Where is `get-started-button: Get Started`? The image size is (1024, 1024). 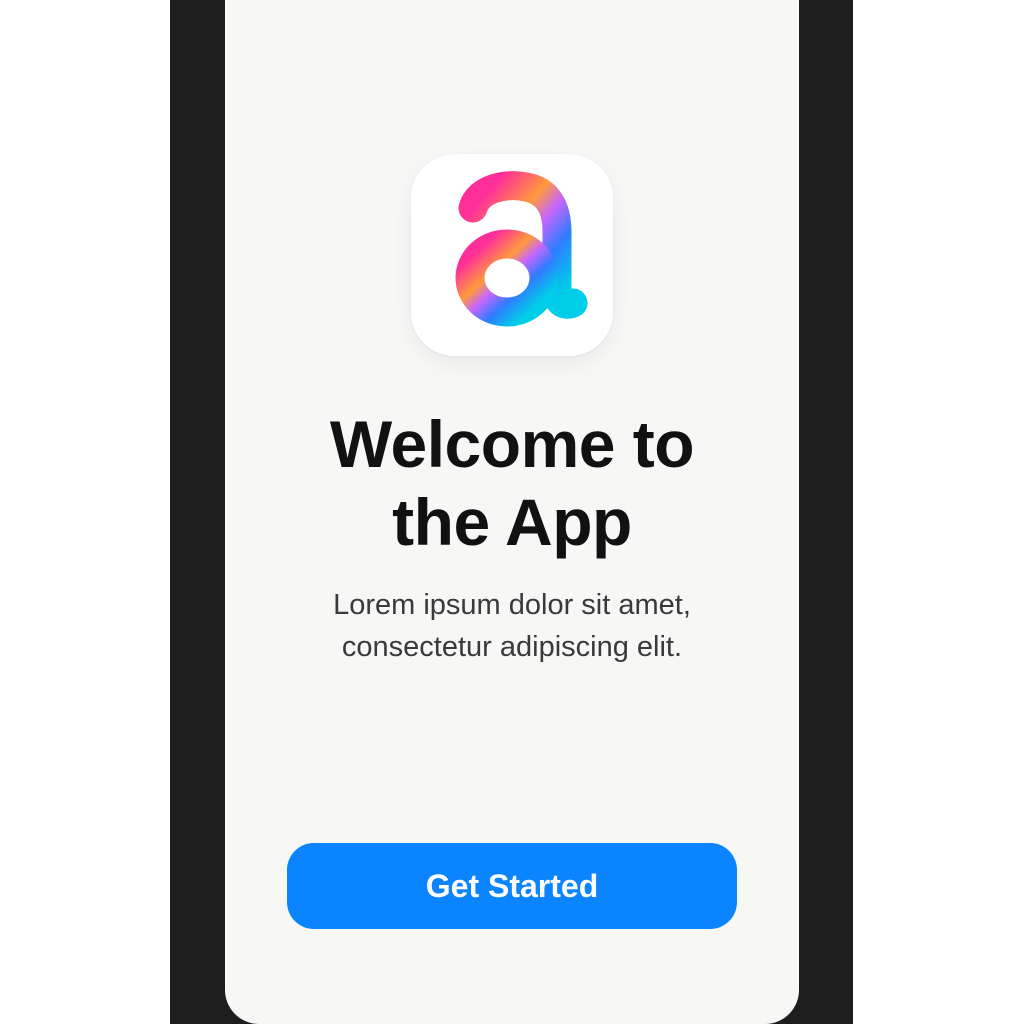 get-started-button: Get Started is located at coordinates (512, 886).